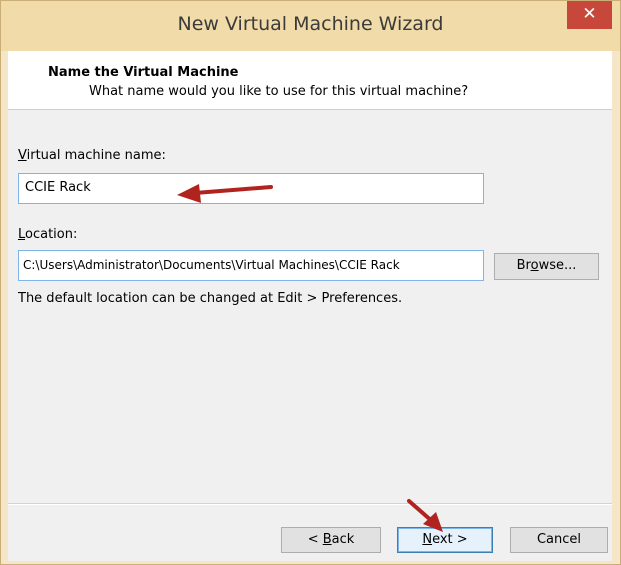  I want to click on next-button: Next >, so click(445, 540).